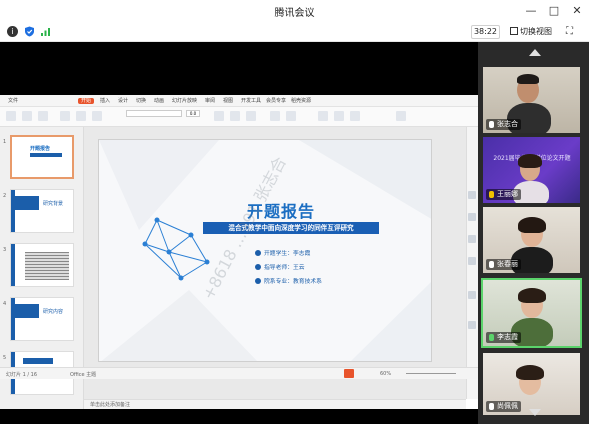 The image size is (589, 424). I want to click on align-icon, so click(219, 116).